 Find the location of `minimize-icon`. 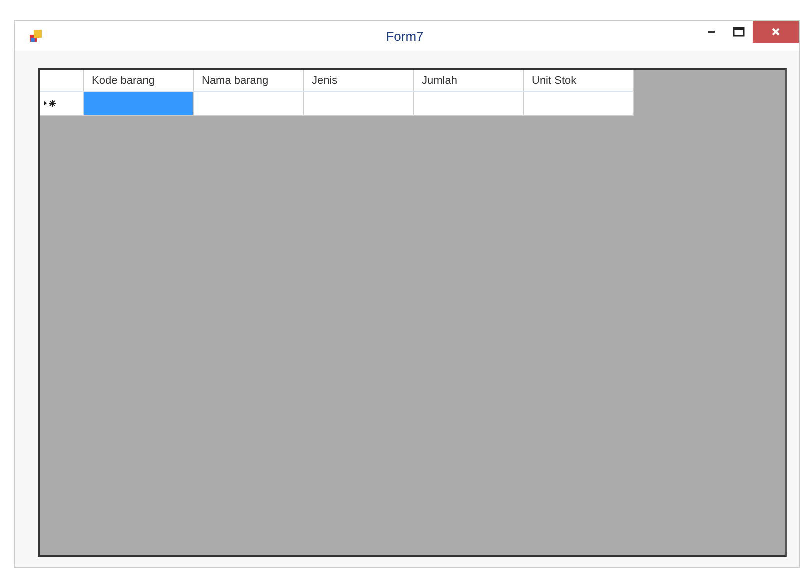

minimize-icon is located at coordinates (711, 32).